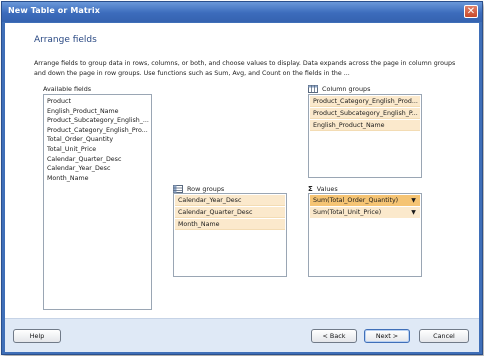  I want to click on available-fields-label: Available fields, so click(67, 89).